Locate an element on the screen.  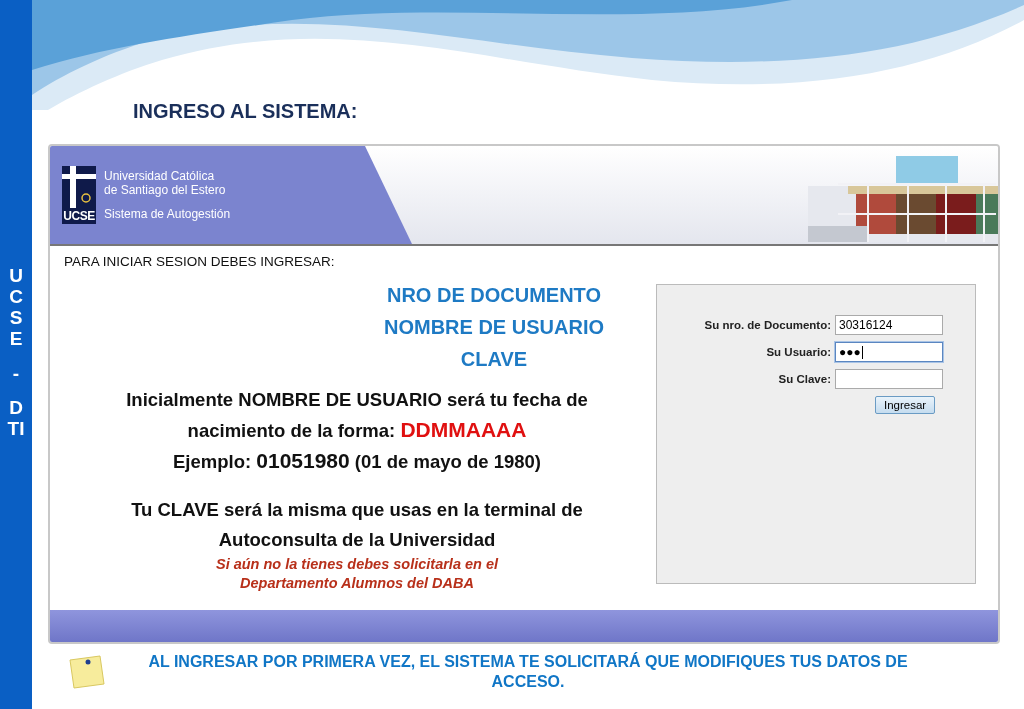
input-field: ●●● is located at coordinates (889, 352).